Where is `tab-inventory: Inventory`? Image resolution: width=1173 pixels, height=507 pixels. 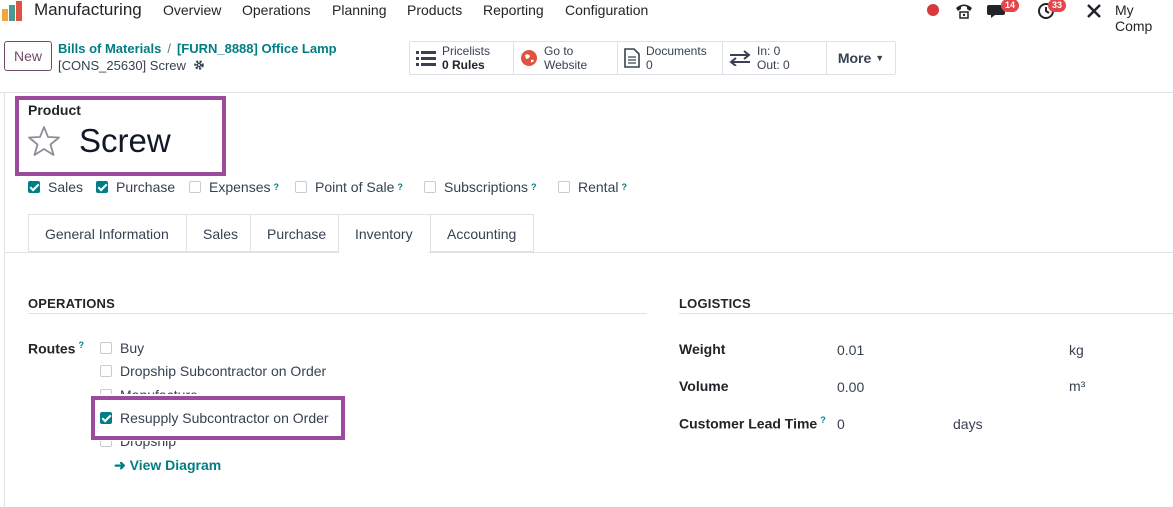
tab-inventory: Inventory is located at coordinates (384, 233).